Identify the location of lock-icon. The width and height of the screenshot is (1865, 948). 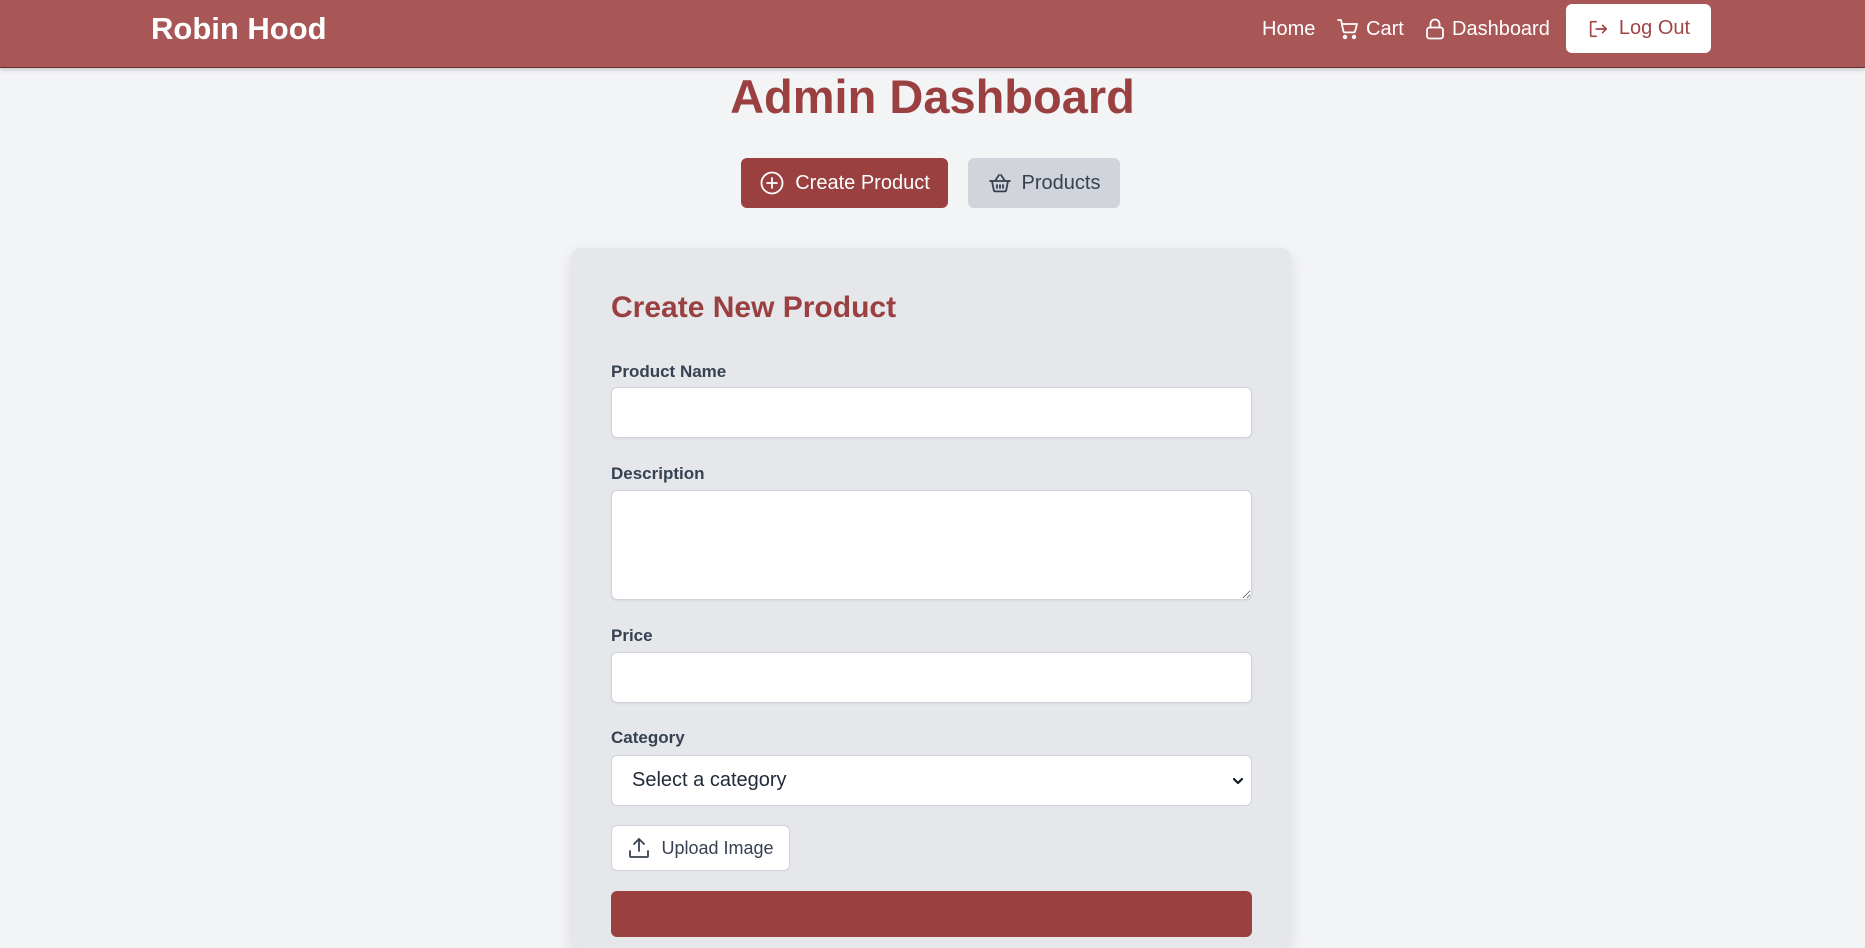
(1435, 29).